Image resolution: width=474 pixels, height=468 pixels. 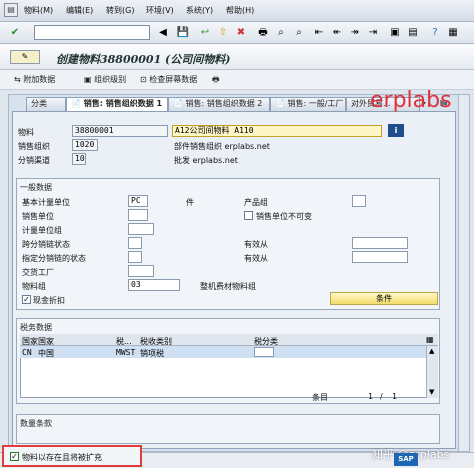 I want to click on base-uom-label: 基本计量单位, so click(x=46, y=202).